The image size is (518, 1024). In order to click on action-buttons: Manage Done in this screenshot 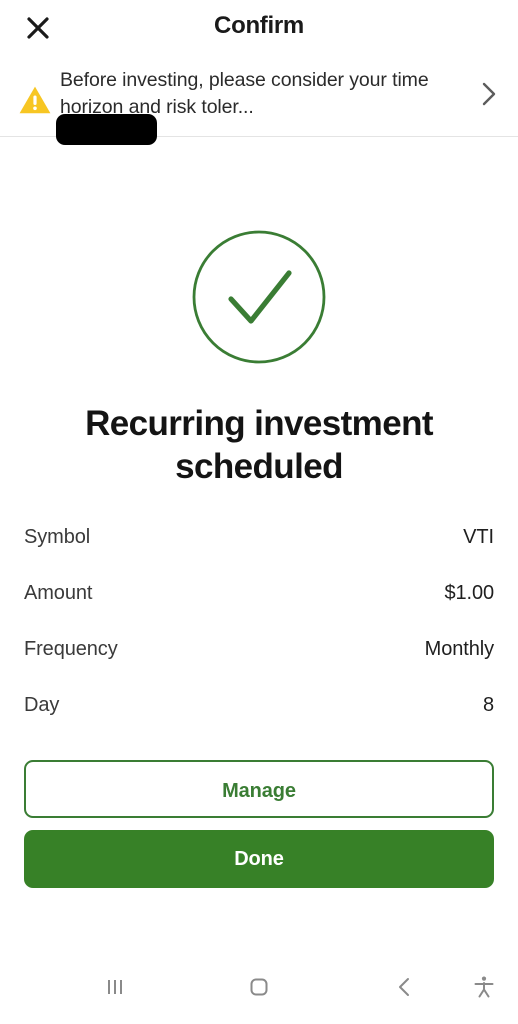, I will do `click(259, 824)`.